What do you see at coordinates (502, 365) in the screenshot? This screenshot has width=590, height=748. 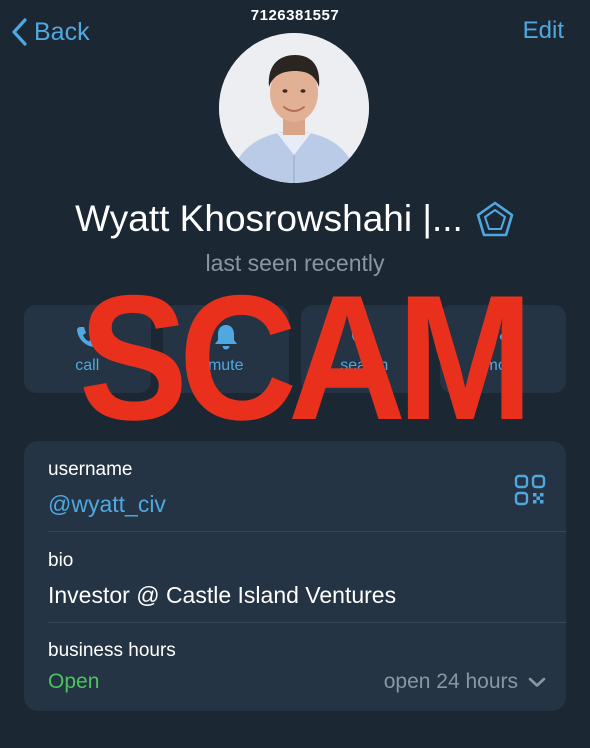 I see `more-label: more` at bounding box center [502, 365].